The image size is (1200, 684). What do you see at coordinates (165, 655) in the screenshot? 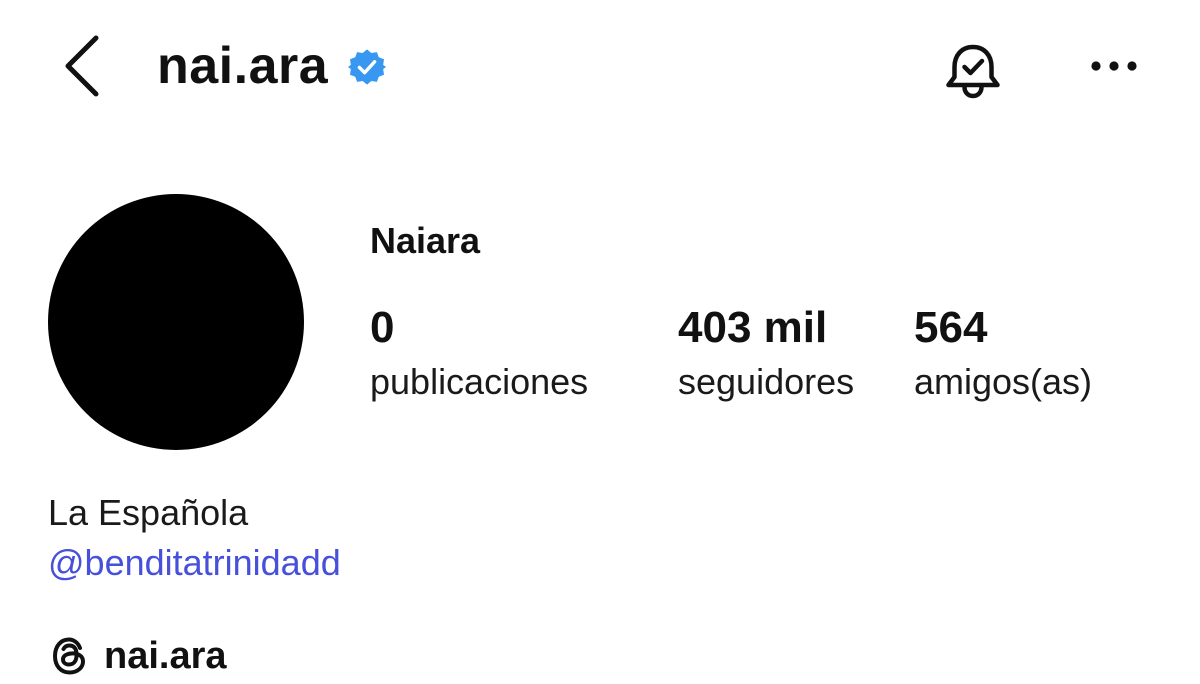
I see `threads-handle: nai.ara` at bounding box center [165, 655].